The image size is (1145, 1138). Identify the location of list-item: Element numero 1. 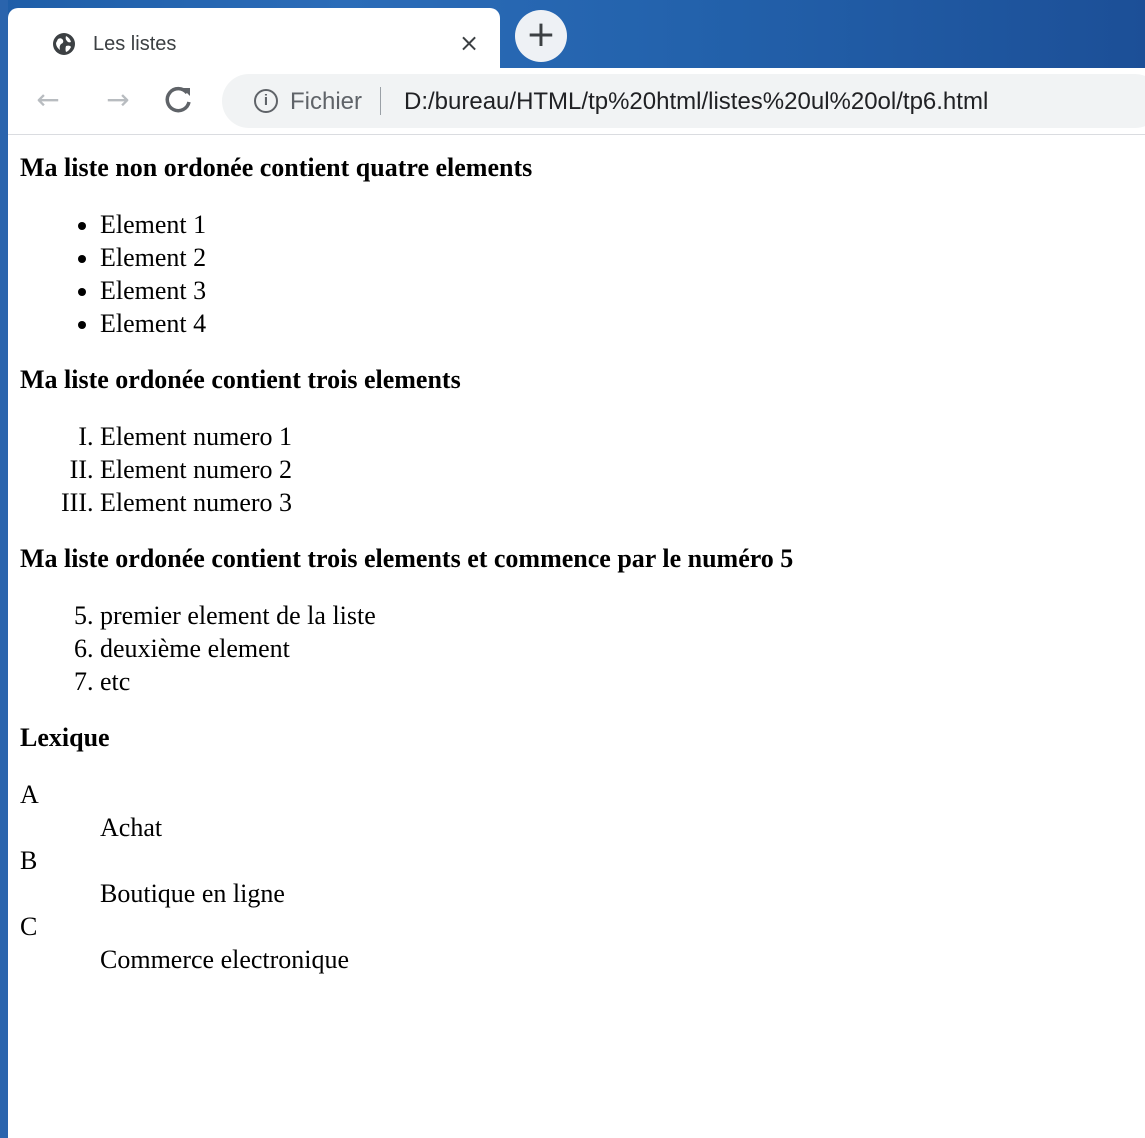
(620, 436).